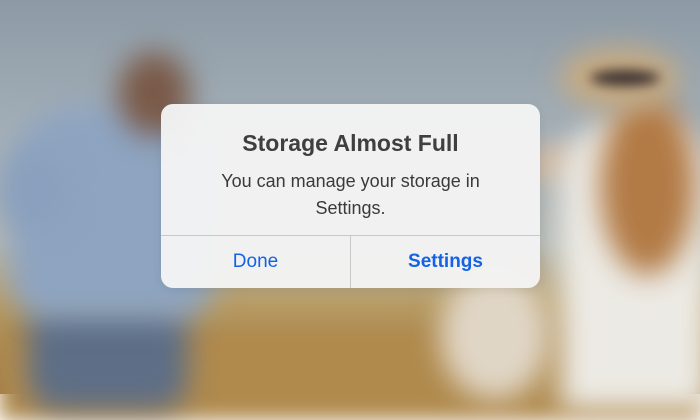 The image size is (700, 420). I want to click on child-figure, so click(495, 335).